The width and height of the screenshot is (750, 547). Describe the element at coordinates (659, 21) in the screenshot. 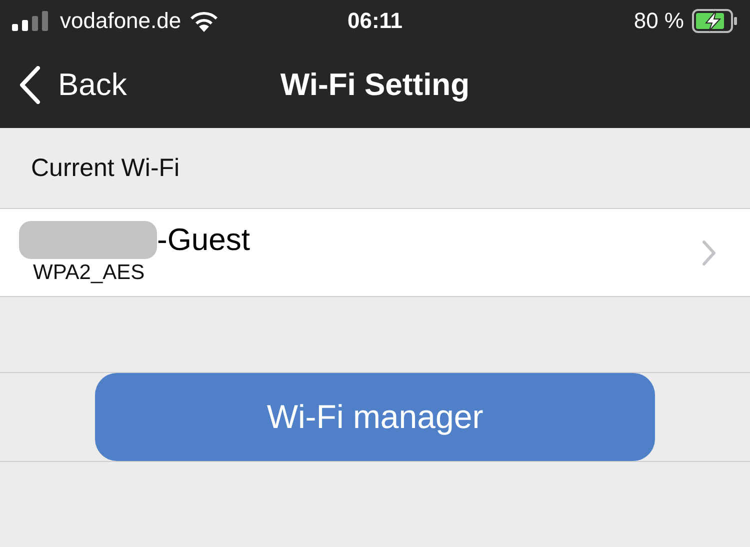

I see `battery-percentage: 80 %` at that location.